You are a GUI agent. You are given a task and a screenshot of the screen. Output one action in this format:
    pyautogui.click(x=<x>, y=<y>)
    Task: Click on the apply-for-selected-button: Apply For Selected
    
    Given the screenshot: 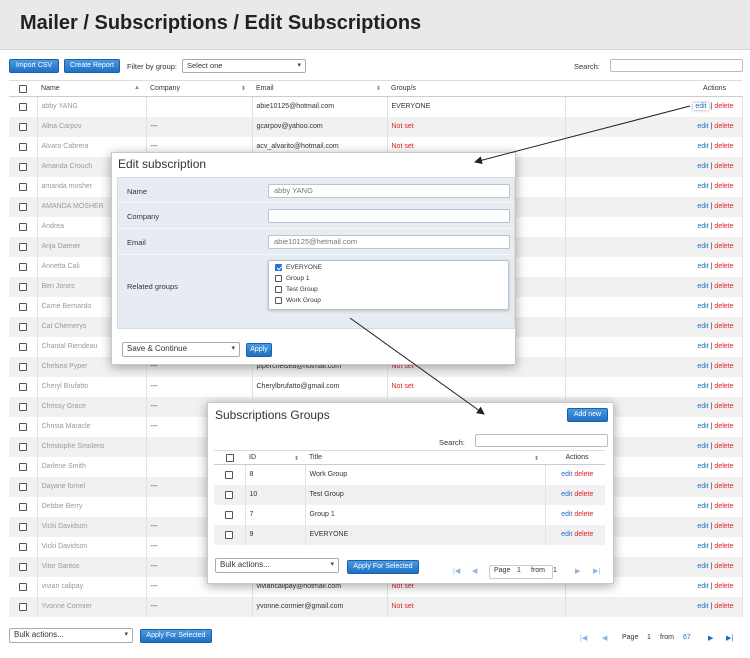 What is the action you would take?
    pyautogui.click(x=176, y=636)
    